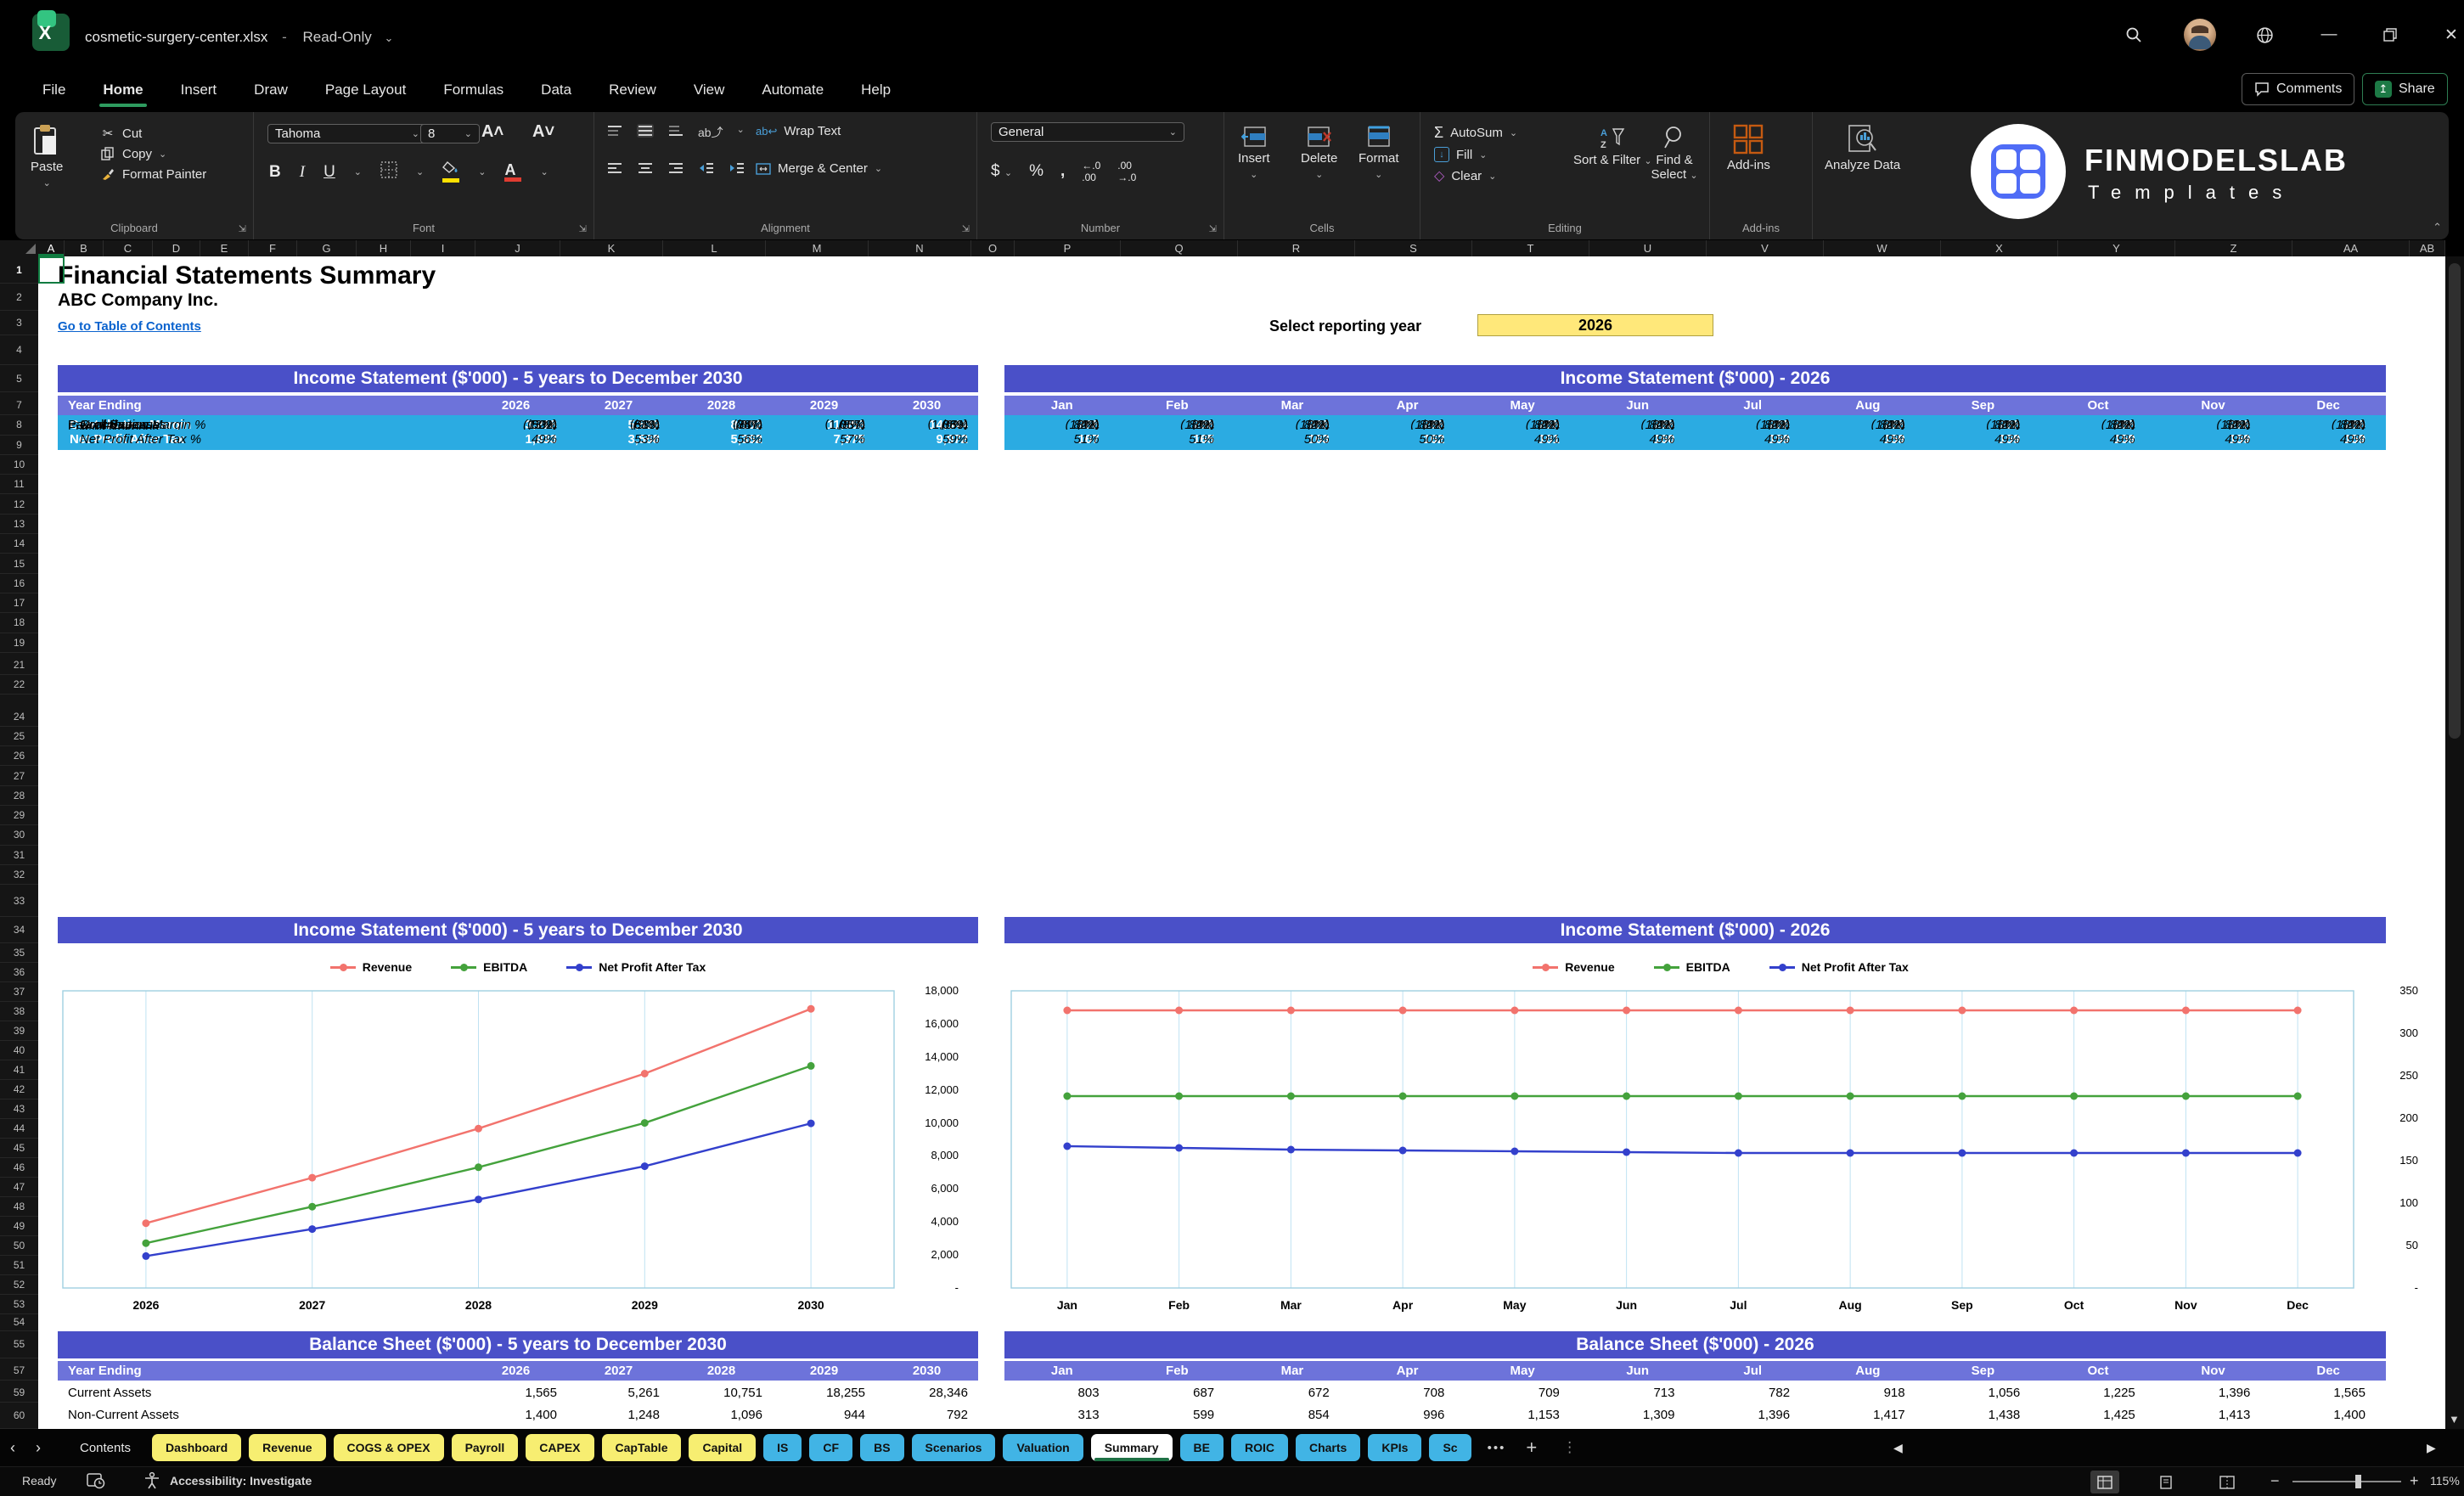 The width and height of the screenshot is (2464, 1496). Describe the element at coordinates (492, 132) in the screenshot. I see `grow-font-button: A˄` at that location.